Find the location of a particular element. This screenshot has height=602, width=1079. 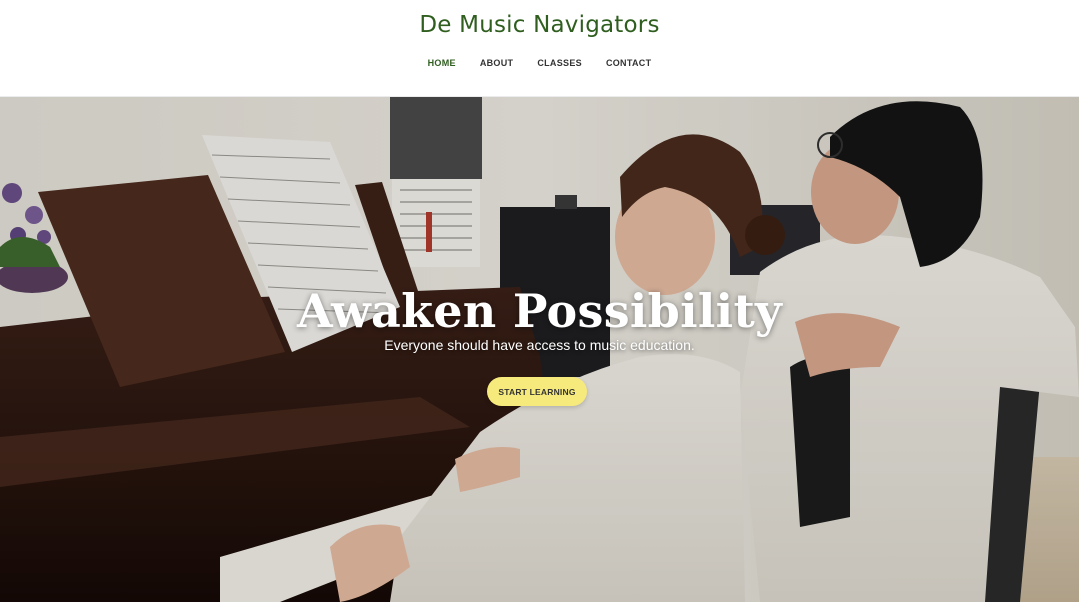

nav-item-home: HOME is located at coordinates (442, 63).